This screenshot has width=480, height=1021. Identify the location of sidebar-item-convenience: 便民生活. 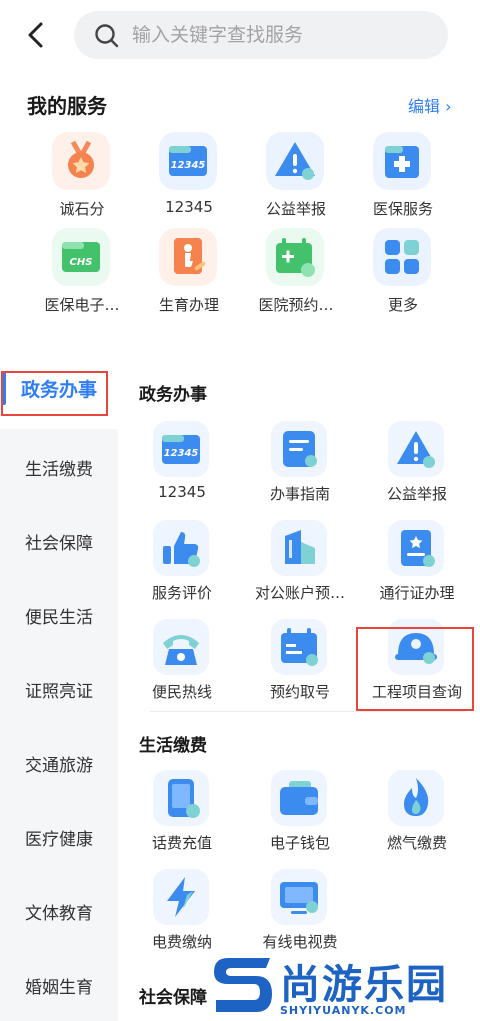
(59, 614).